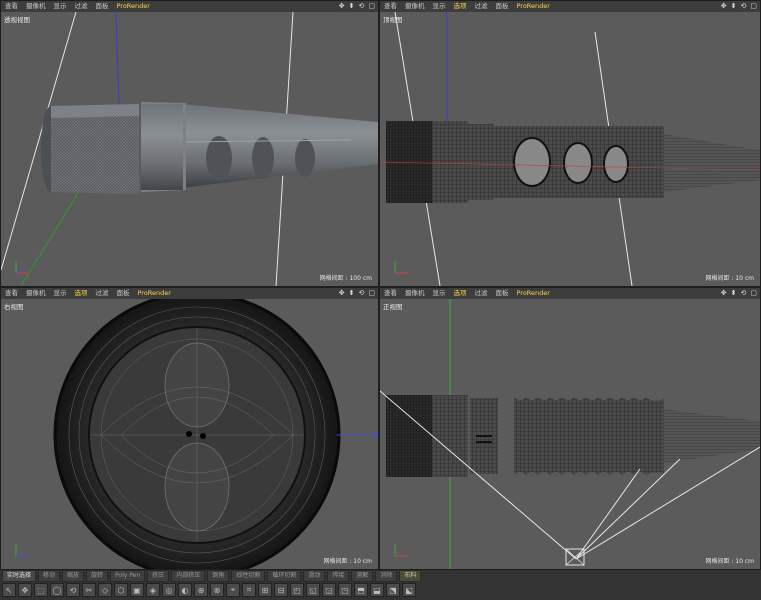 Image resolution: width=761 pixels, height=600 pixels. What do you see at coordinates (209, 590) in the screenshot?
I see `tool-icons: ↖ ✥ ⬚ ◯ ⟲ ✂ ◇ ⬡ ▣ ◈ ◎ ◐ ⊕ ⊗ ⌖ ⌗ ⊞ ⊟ ◰ ◱ ◲ ◳ ⬒ ⬓ ⬔ ⬕` at bounding box center [209, 590].